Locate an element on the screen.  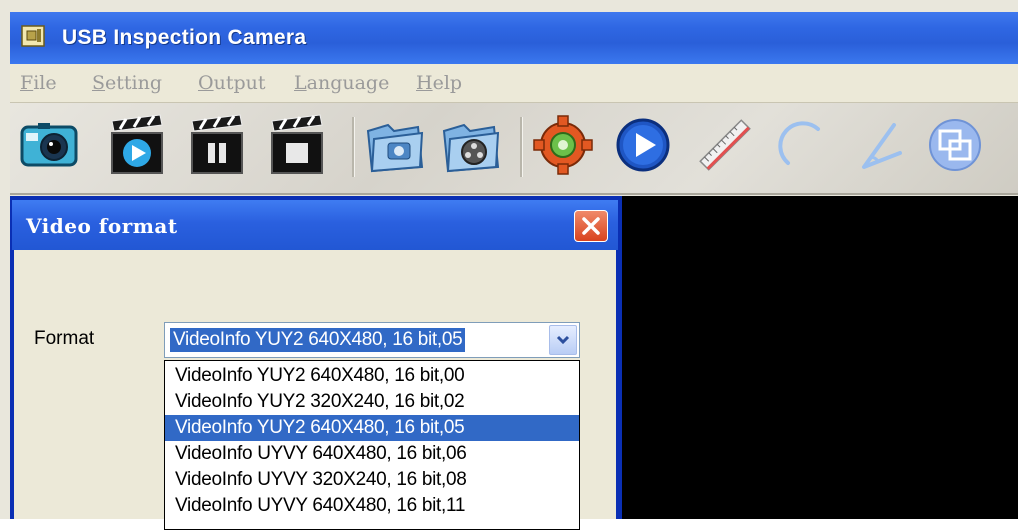
format-label: Format is located at coordinates (64, 338).